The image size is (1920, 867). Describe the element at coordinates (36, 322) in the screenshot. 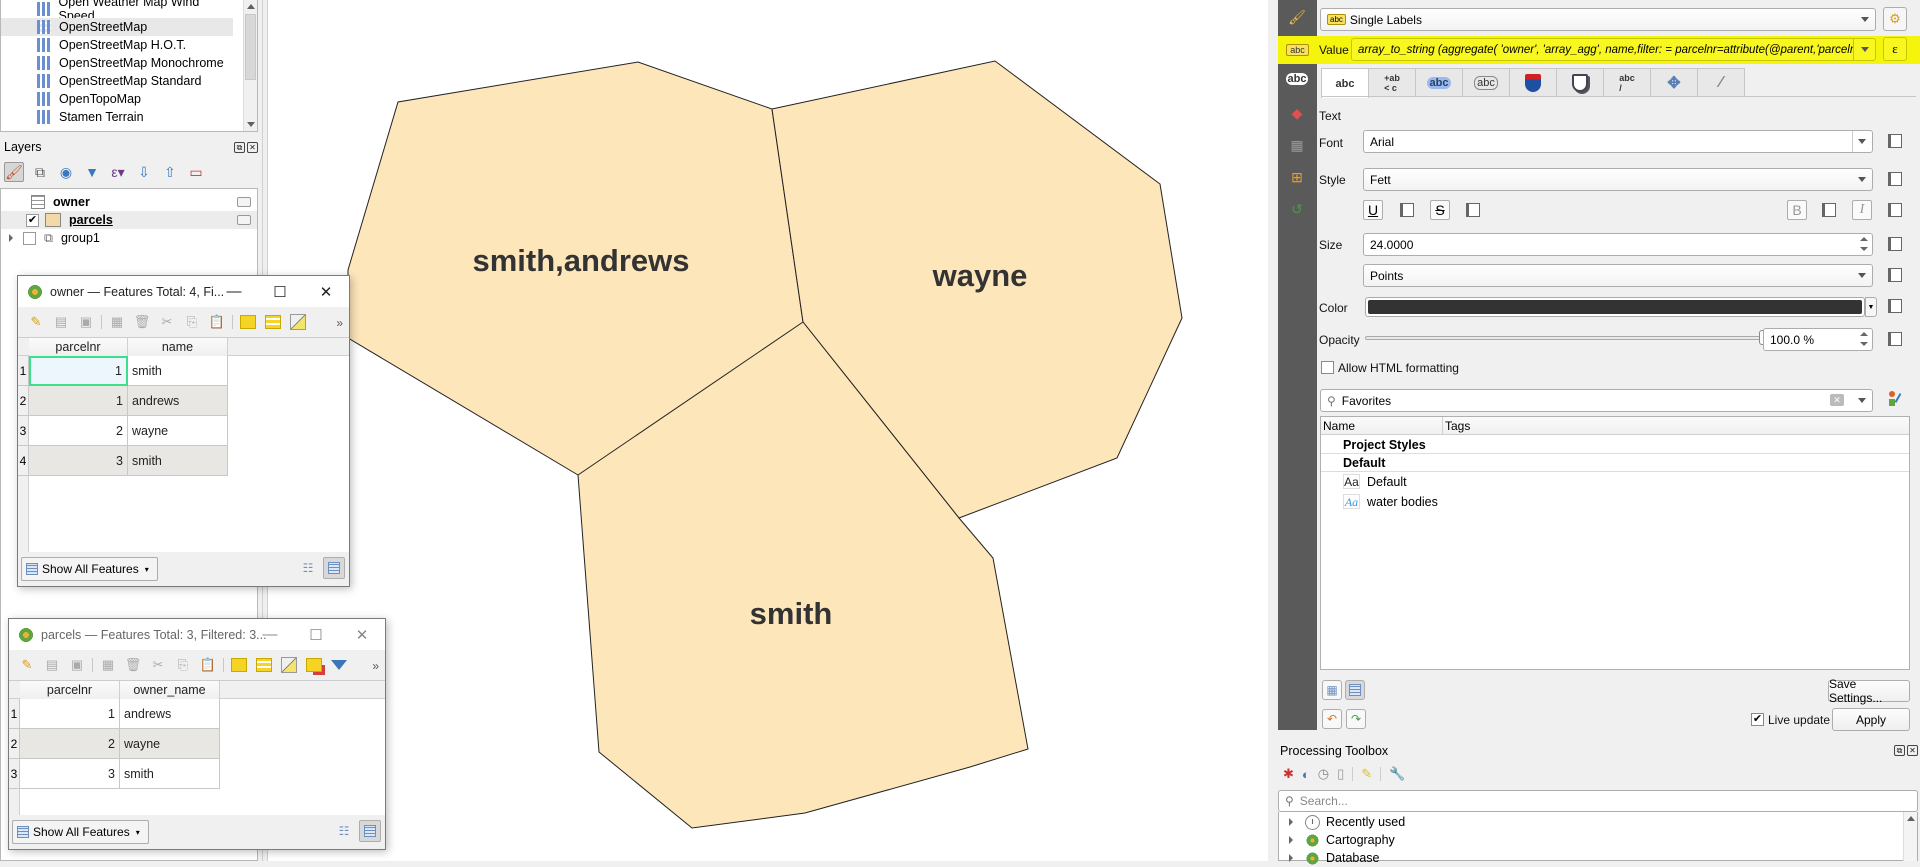

I see `toggle-editing-button: ✎` at that location.